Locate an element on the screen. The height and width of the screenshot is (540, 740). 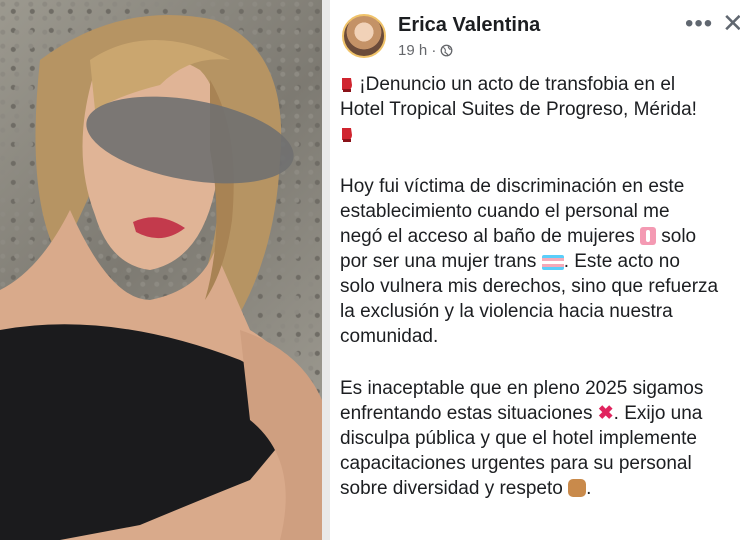
text-span: . is located at coordinates (589, 488).